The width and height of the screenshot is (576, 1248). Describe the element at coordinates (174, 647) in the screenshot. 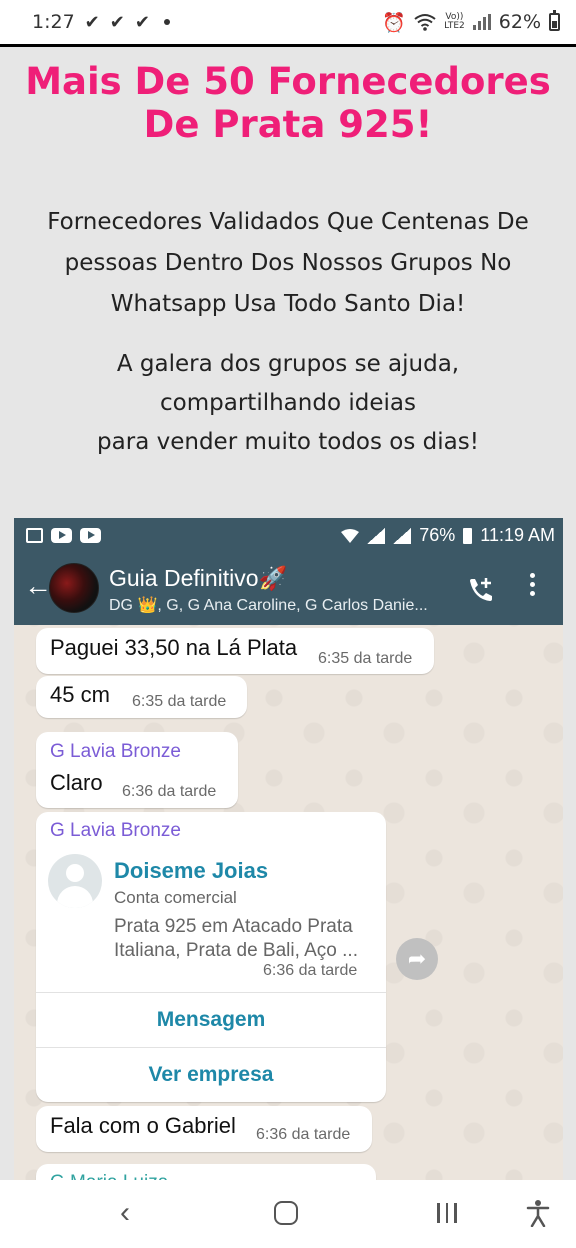

I see `message-text: Paguei 33,50 na Lá Plata` at that location.